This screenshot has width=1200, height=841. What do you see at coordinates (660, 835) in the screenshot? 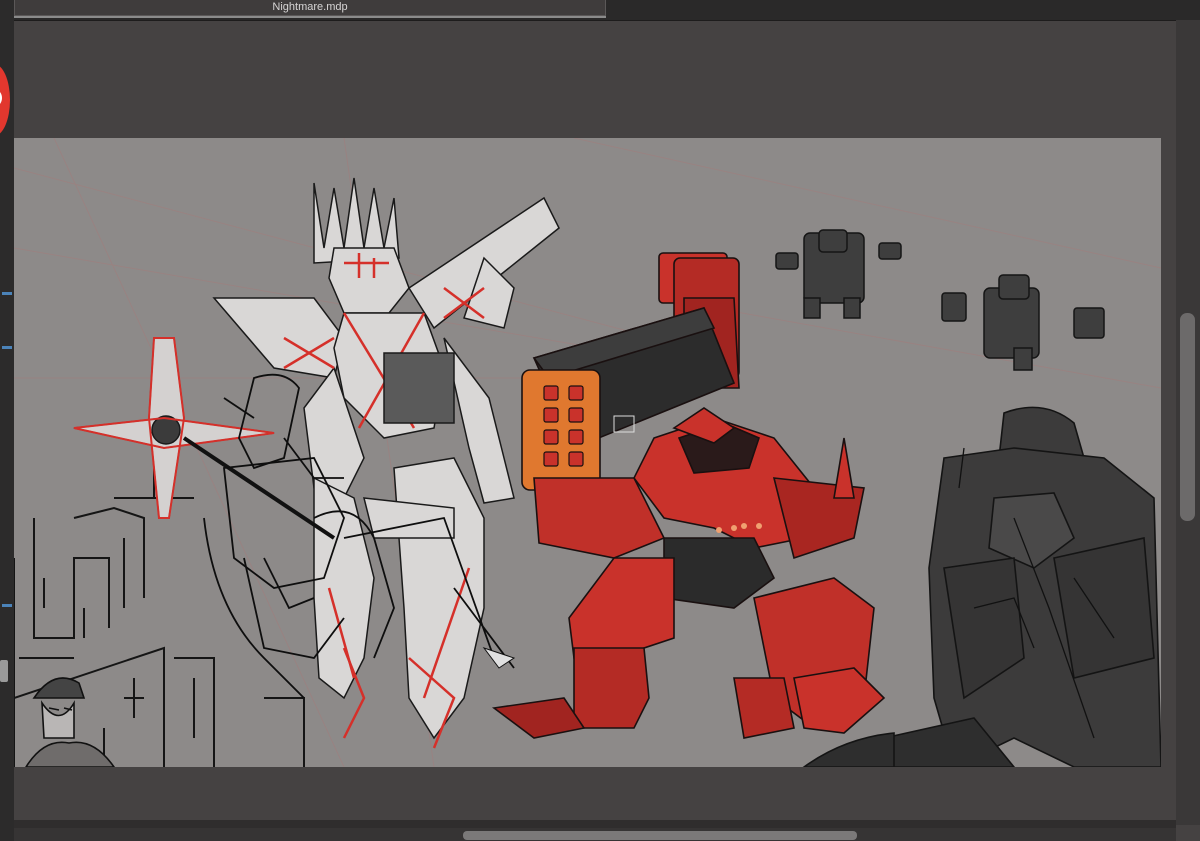
I see `horizontal-scroll-thumb` at bounding box center [660, 835].